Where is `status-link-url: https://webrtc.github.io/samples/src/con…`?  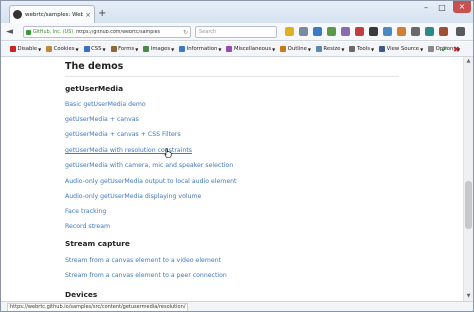
status-link-url: https://webrtc.github.io/samples/src/con… is located at coordinates (98, 307).